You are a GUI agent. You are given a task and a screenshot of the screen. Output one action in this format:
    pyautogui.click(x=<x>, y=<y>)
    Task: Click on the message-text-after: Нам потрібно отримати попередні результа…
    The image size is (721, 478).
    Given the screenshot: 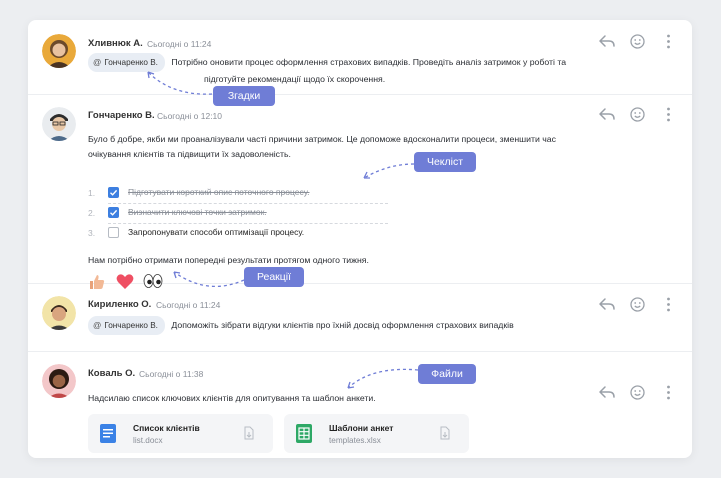 What is the action you would take?
    pyautogui.click(x=228, y=260)
    